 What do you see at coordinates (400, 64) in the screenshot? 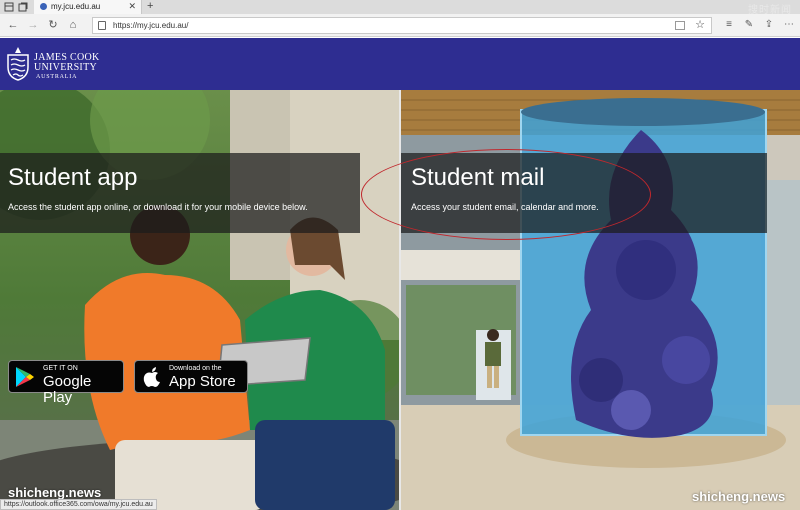
I see `site-header: JAMES COOK UNIVERSITY AUSTRALIA` at bounding box center [400, 64].